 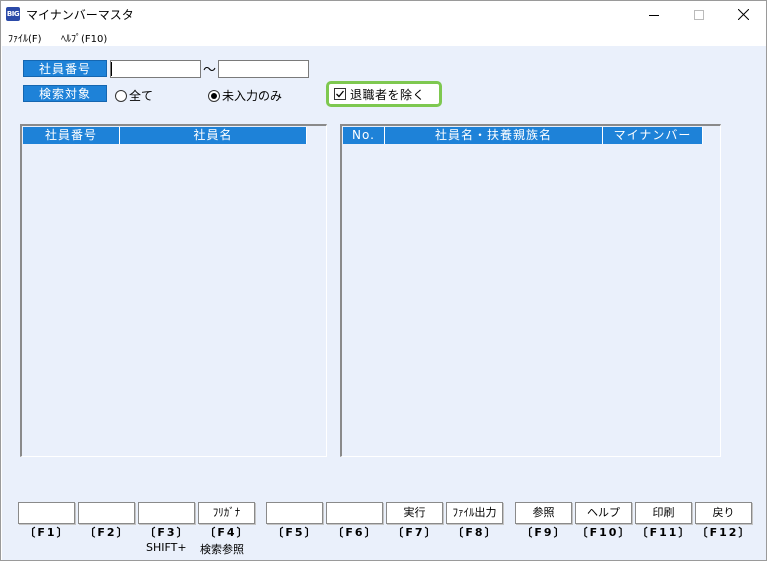 What do you see at coordinates (213, 135) in the screenshot?
I see `column-employee-name: 社員名` at bounding box center [213, 135].